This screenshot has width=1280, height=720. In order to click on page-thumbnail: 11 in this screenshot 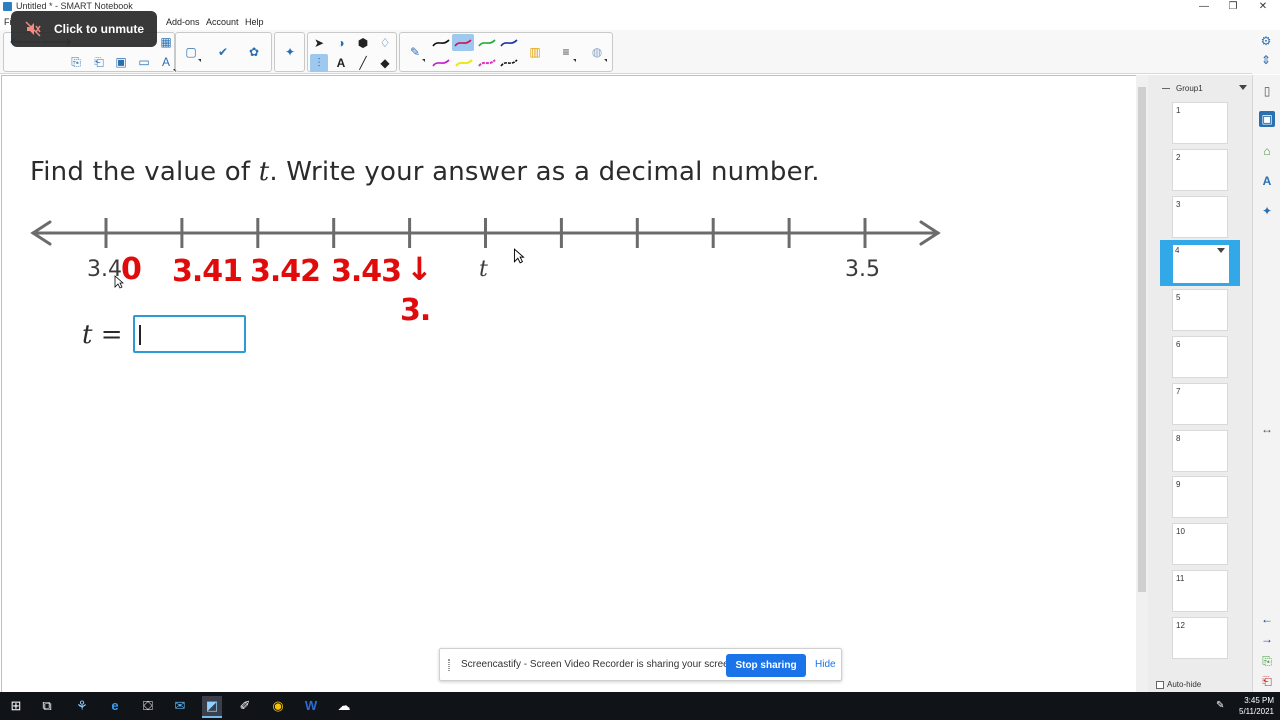, I will do `click(1200, 591)`.